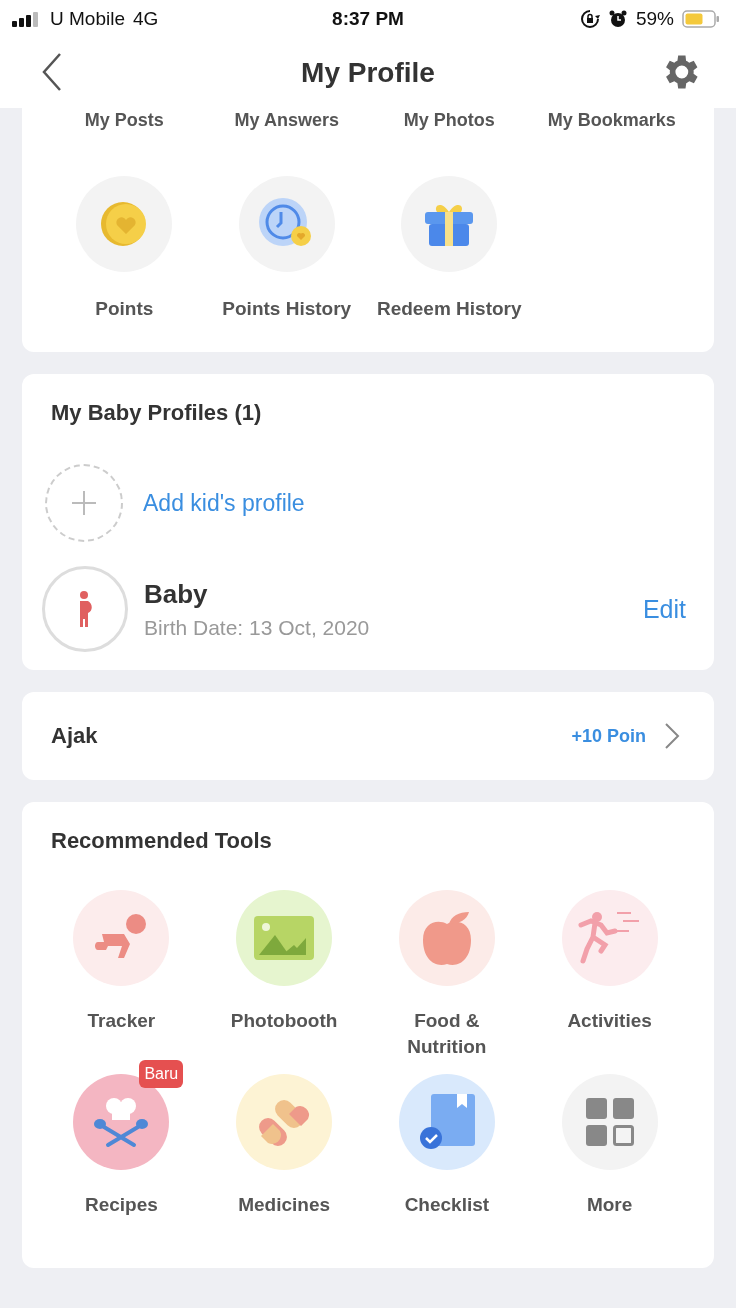  Describe the element at coordinates (121, 1122) in the screenshot. I see `chef-spoons-icon` at that location.